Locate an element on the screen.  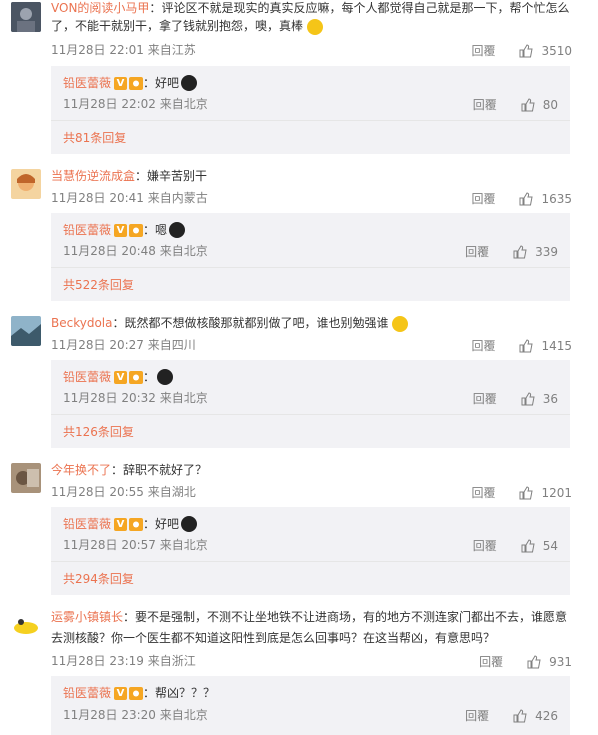
comment-username: 当慧伤逆流成盒 is located at coordinates (93, 176).